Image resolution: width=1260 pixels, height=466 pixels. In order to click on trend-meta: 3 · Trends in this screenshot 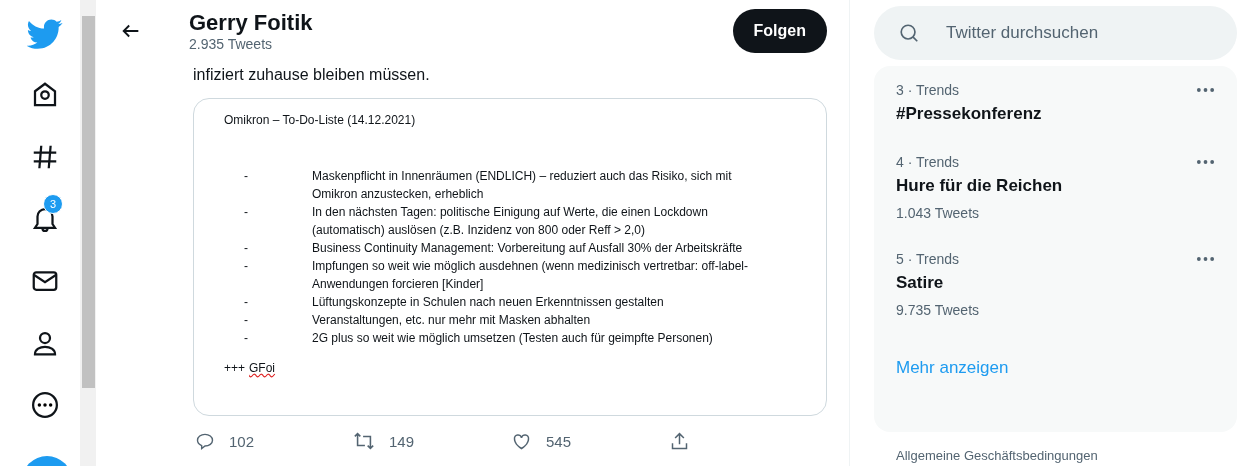, I will do `click(928, 90)`.